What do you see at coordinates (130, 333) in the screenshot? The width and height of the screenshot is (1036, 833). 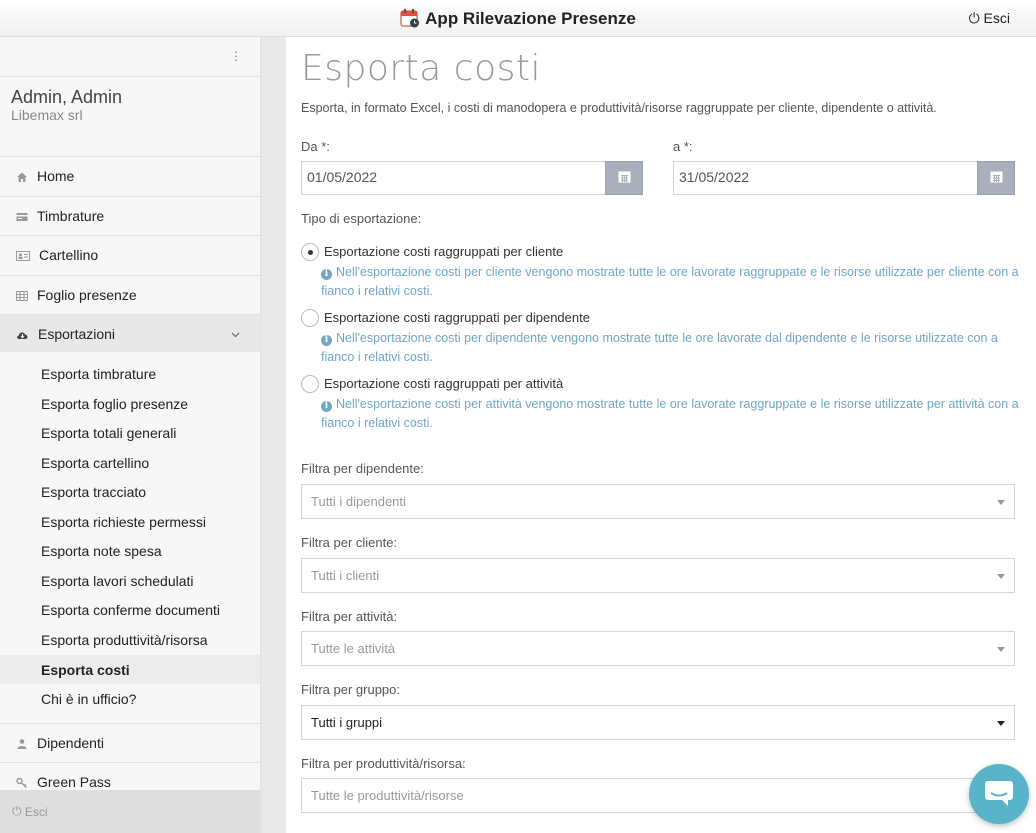 I see `sidebar-item-esportazioni: Esportazioni` at bounding box center [130, 333].